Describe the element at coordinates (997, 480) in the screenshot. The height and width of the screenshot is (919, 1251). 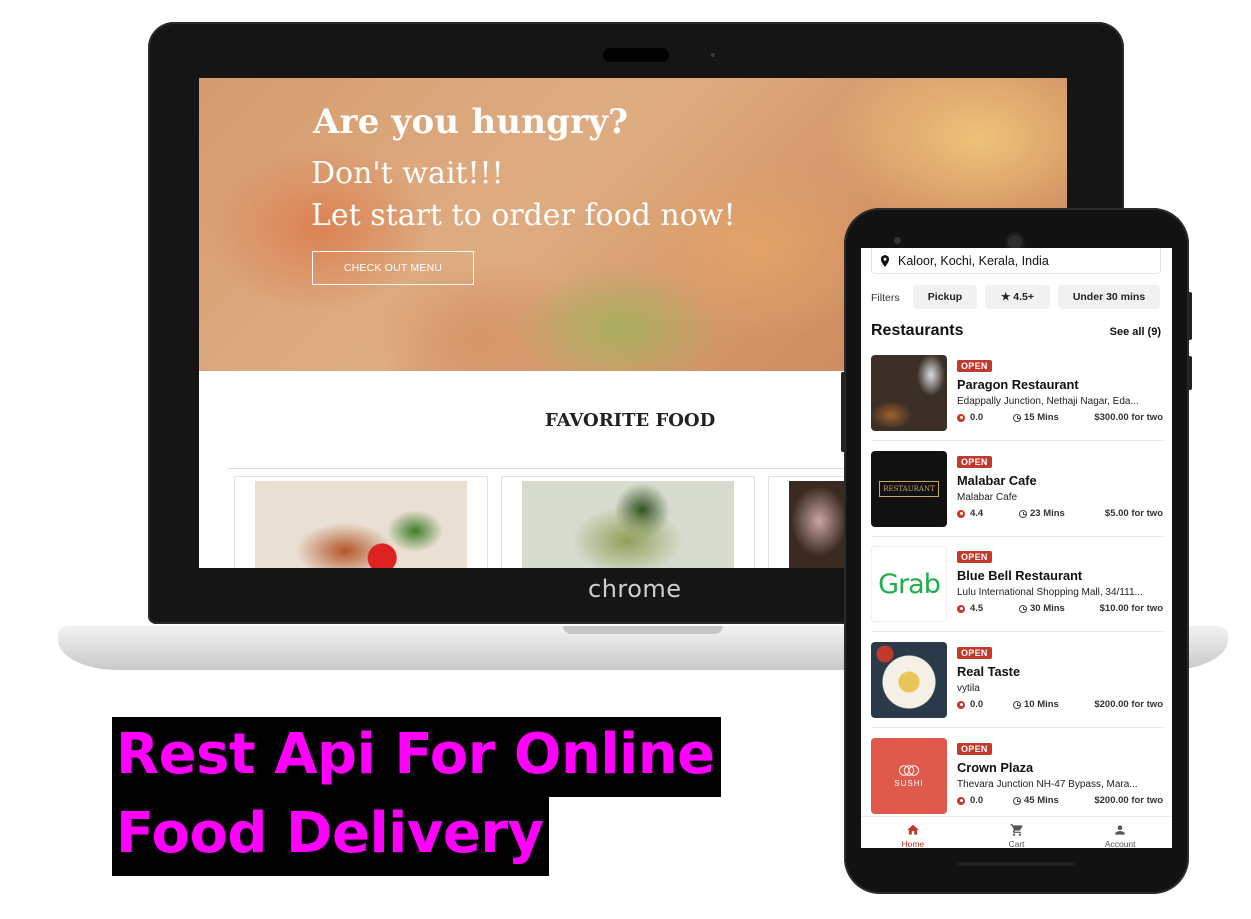
I see `restaurant-name: Malabar Cafe` at that location.